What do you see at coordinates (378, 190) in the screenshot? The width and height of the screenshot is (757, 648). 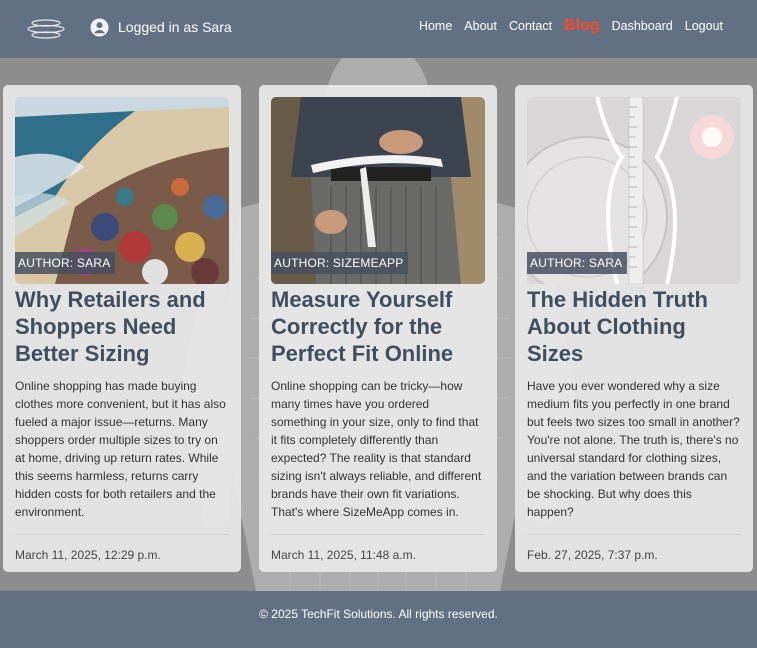 I see `waist-measuring-tape-image: AUTHOR: SIZEMEAPP` at bounding box center [378, 190].